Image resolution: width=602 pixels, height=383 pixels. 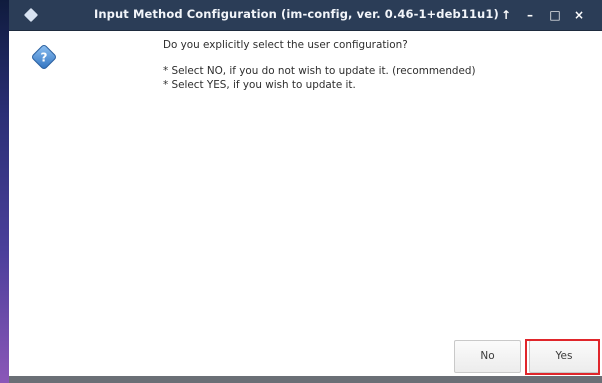 I want to click on yes-button-highlight, so click(x=562, y=357).